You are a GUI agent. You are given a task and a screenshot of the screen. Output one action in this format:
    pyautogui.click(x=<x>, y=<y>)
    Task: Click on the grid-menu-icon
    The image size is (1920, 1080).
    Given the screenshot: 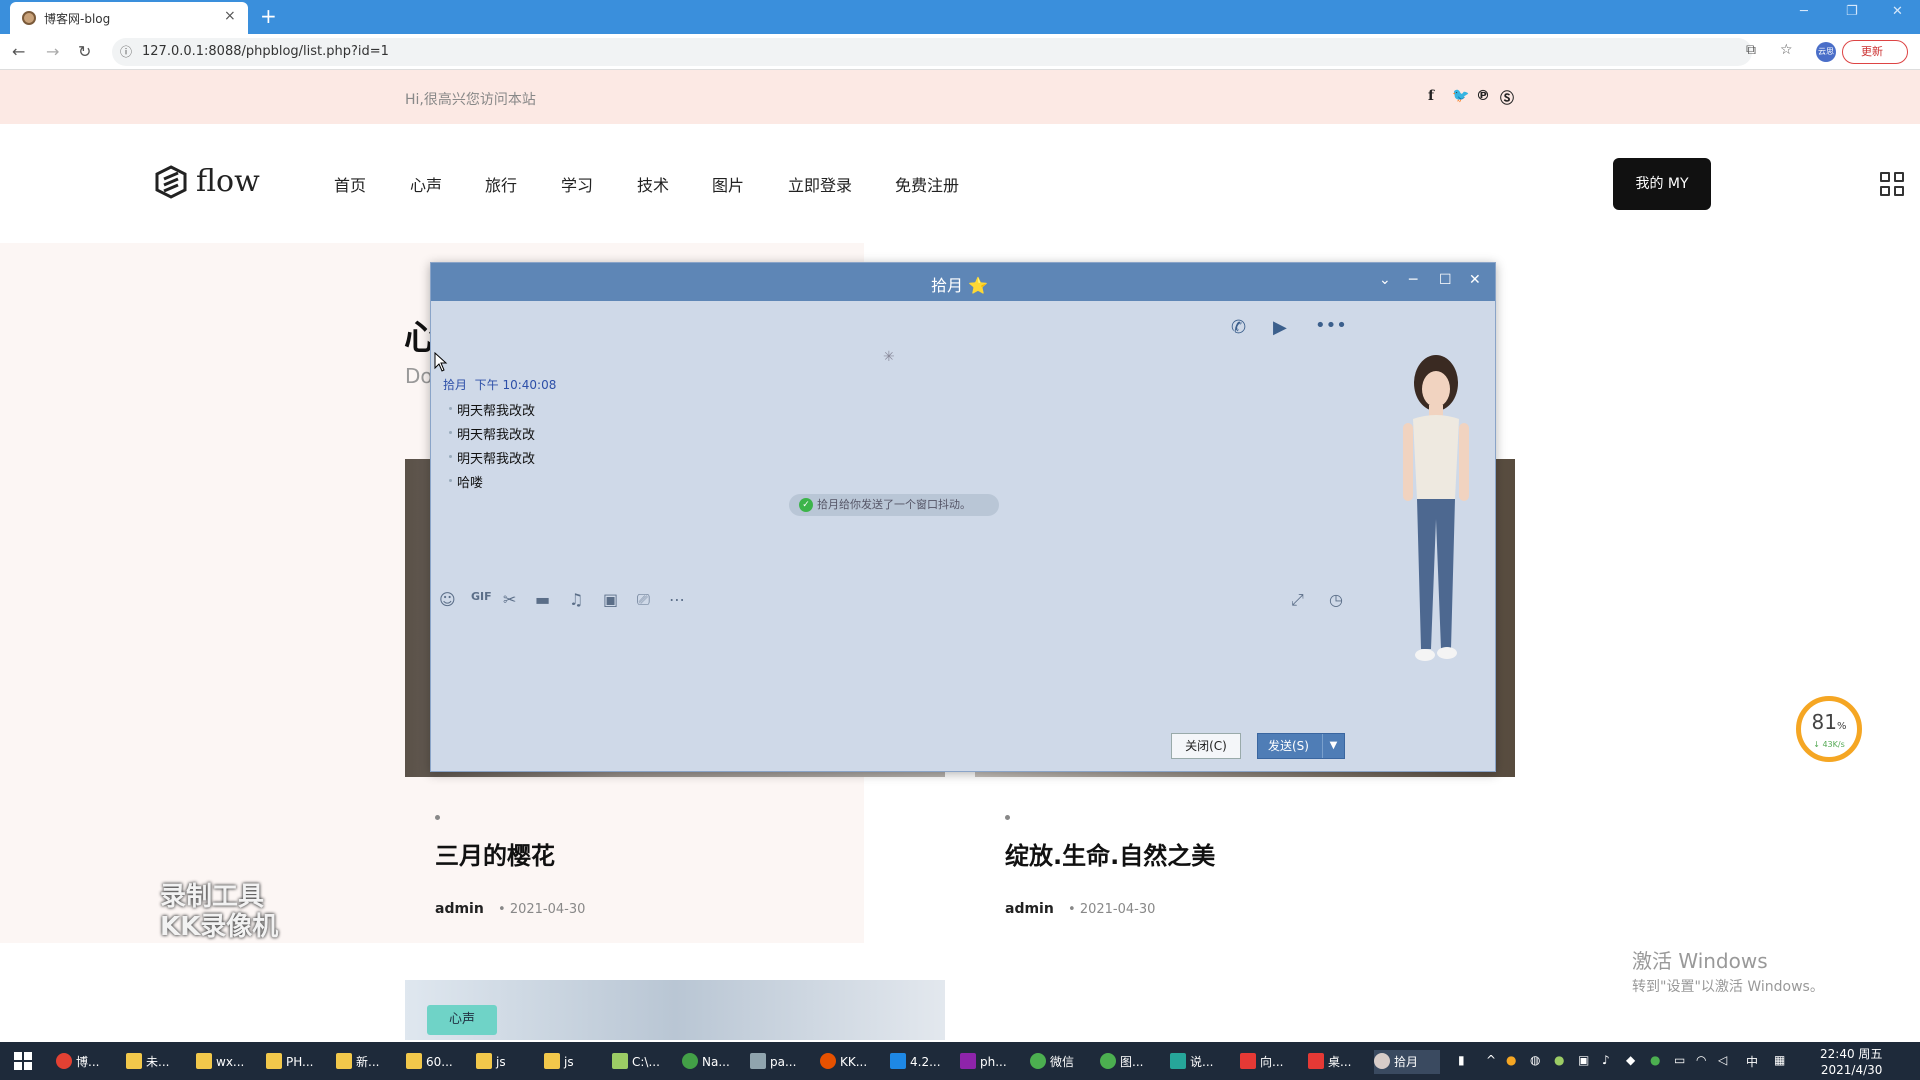 What is the action you would take?
    pyautogui.click(x=1893, y=185)
    